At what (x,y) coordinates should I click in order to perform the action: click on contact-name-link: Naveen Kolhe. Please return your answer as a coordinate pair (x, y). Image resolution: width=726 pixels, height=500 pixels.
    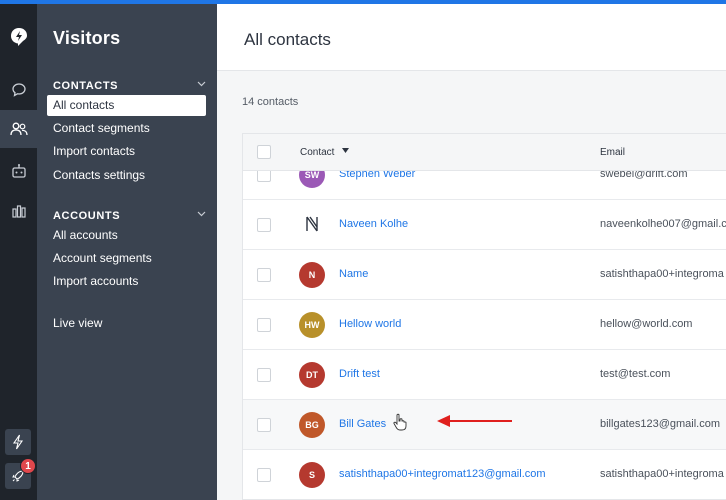
    Looking at the image, I should click on (373, 224).